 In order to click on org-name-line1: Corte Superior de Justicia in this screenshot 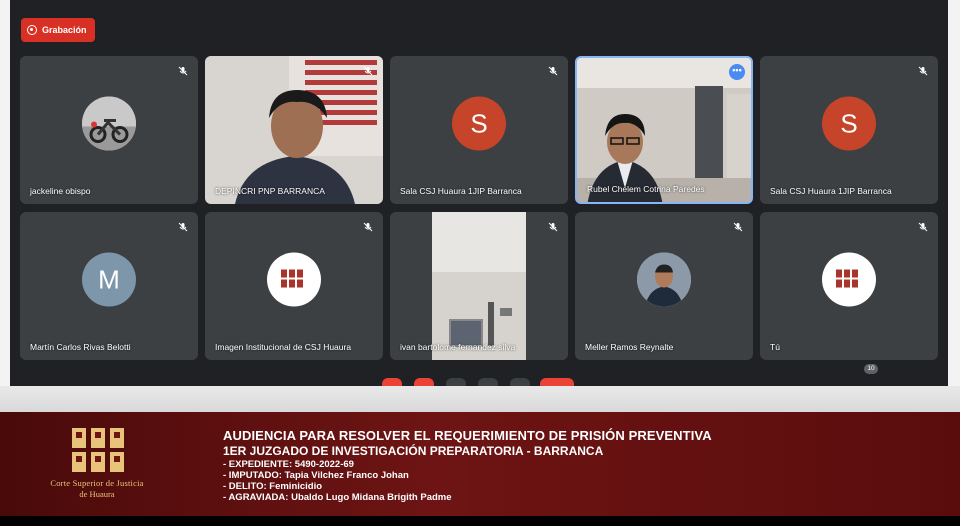, I will do `click(97, 483)`.